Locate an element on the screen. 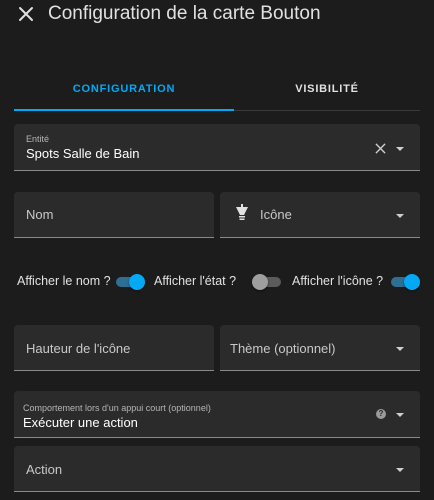  clear-icon is located at coordinates (380, 148).